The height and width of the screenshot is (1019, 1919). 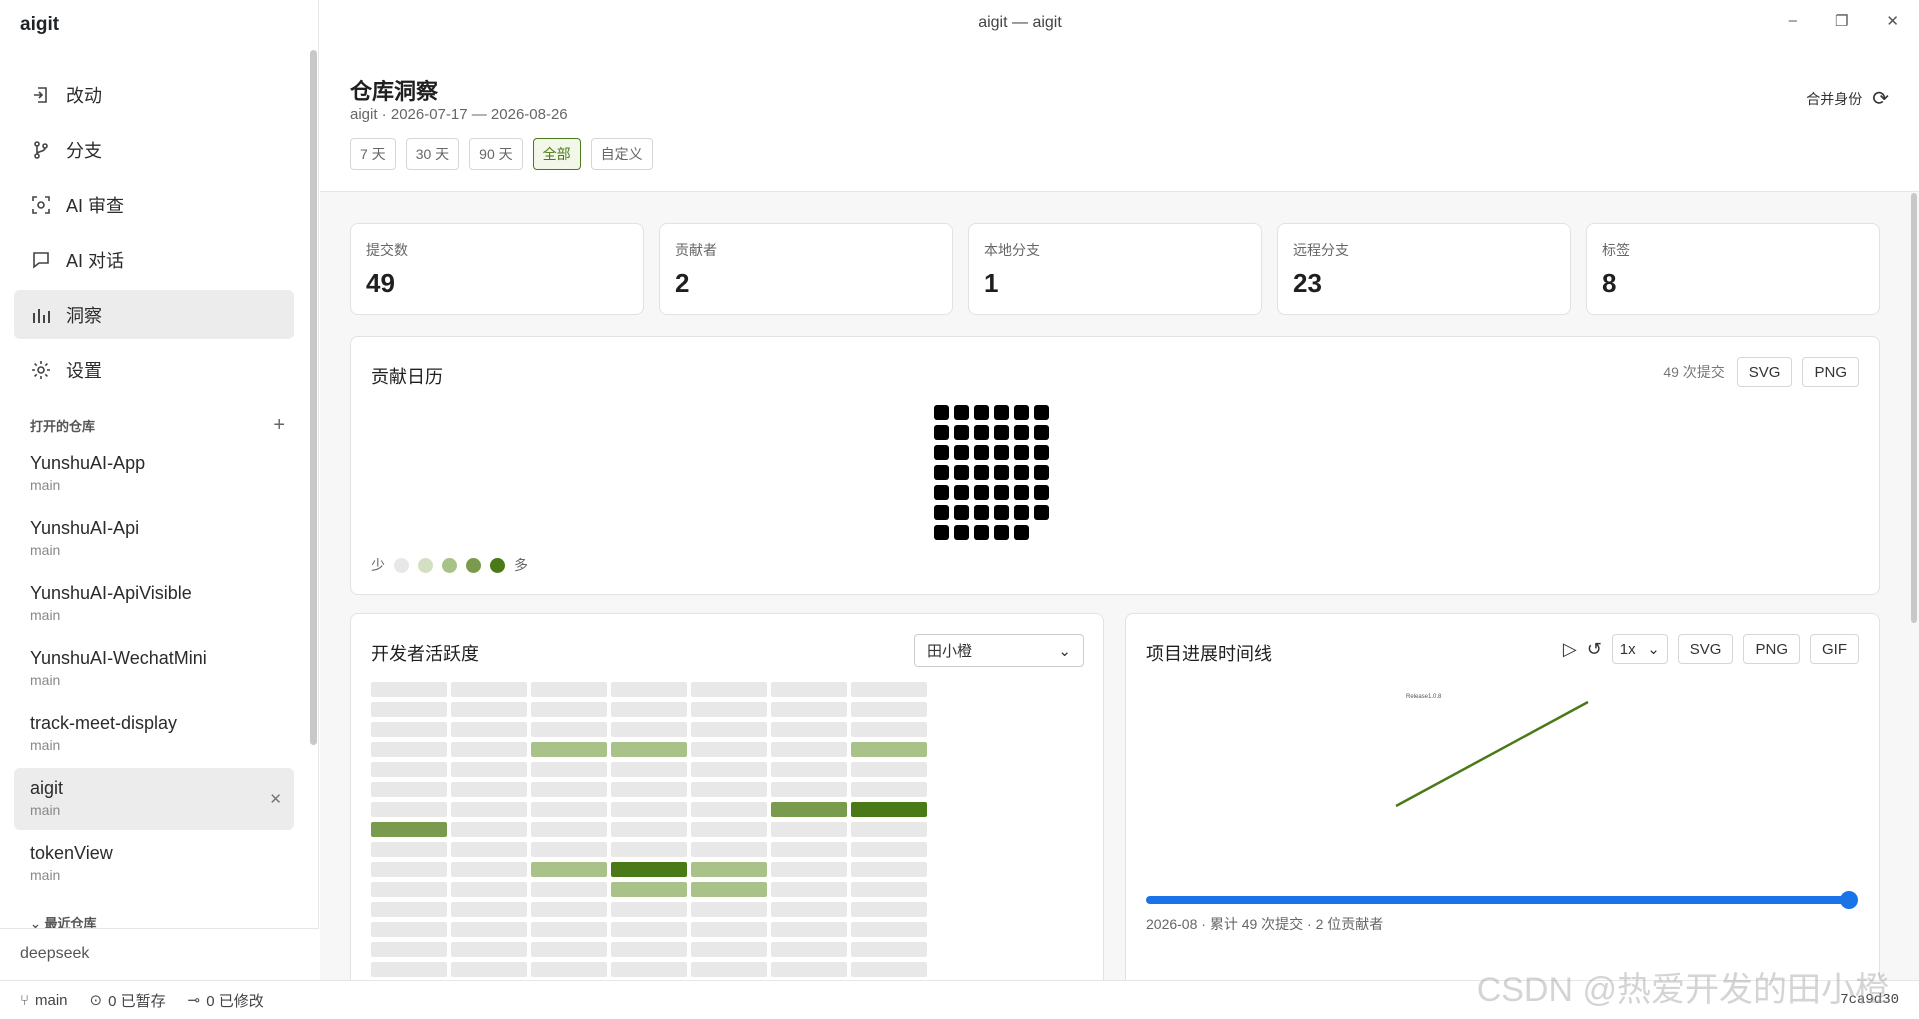 What do you see at coordinates (1639, 649) in the screenshot?
I see `speed-select: 1x ⌄` at bounding box center [1639, 649].